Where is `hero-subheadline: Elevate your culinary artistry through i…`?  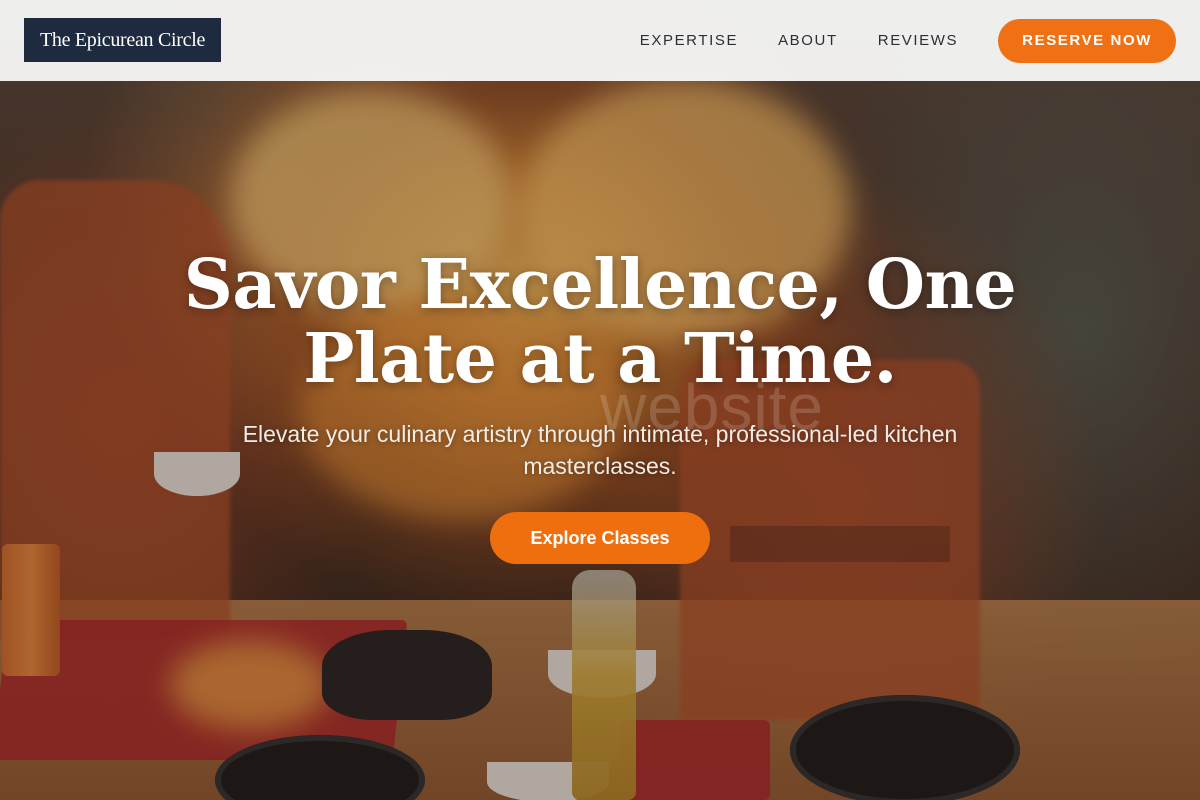
hero-subheadline: Elevate your culinary artistry through i… is located at coordinates (600, 450).